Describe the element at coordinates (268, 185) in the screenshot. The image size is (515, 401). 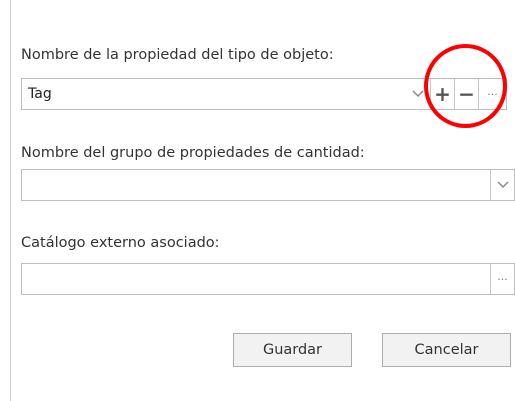
I see `quantity-group-combobox` at that location.